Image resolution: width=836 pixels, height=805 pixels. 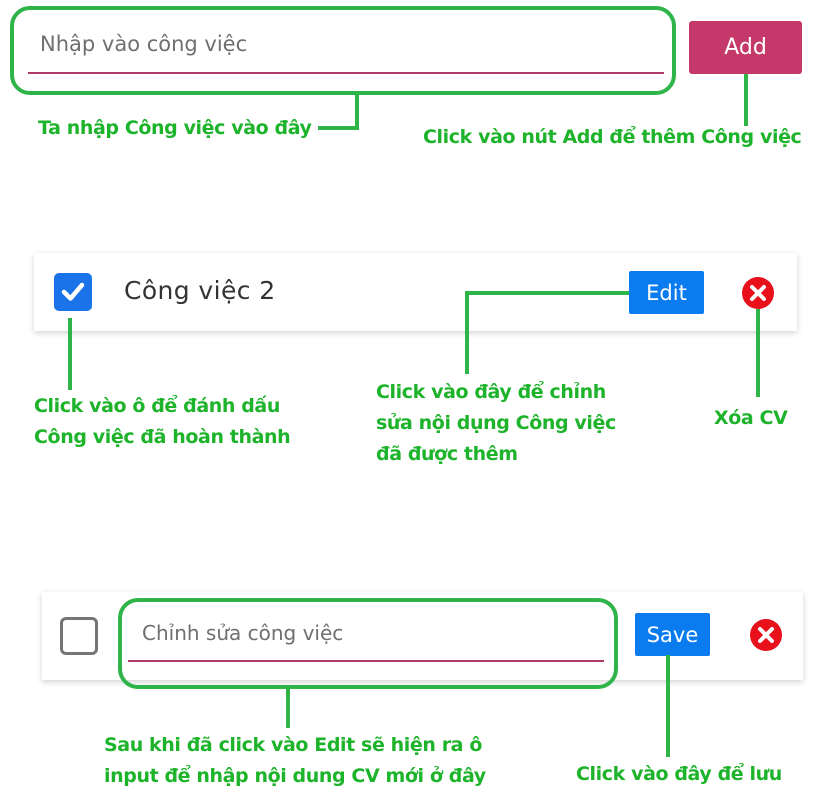 What do you see at coordinates (496, 423) in the screenshot?
I see `annotation-edit-note-line2: sửa nội dụng Công việc` at bounding box center [496, 423].